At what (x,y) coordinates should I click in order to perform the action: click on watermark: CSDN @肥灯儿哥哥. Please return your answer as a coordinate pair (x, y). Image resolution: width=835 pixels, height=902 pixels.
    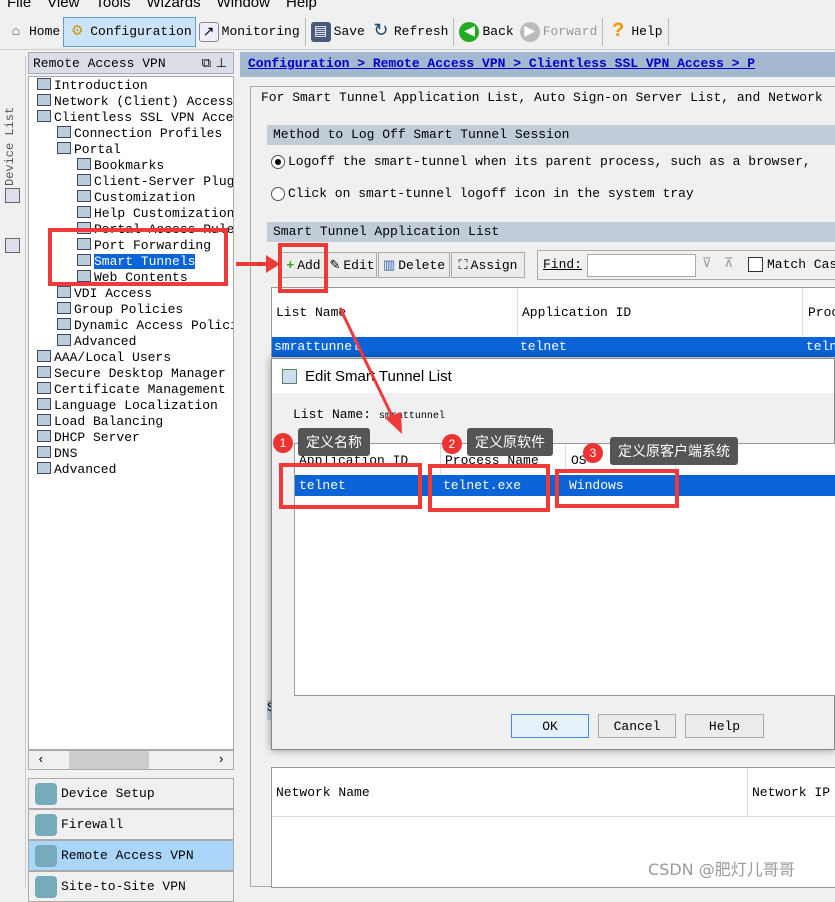
    Looking at the image, I should click on (721, 869).